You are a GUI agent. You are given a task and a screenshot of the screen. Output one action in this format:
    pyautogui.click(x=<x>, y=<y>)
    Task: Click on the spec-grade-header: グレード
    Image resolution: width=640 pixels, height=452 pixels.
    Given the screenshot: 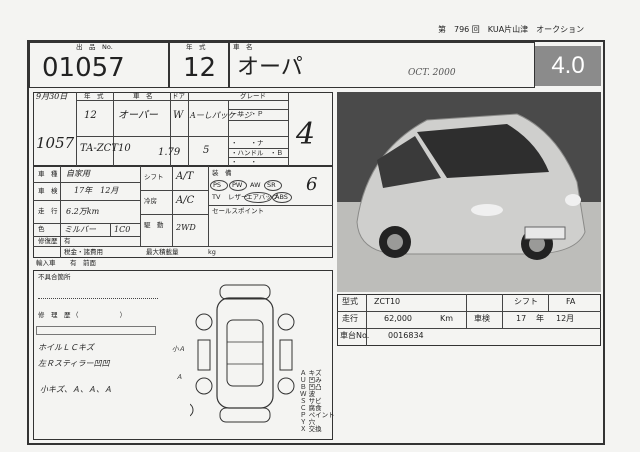 What is the action you would take?
    pyautogui.click(x=253, y=96)
    